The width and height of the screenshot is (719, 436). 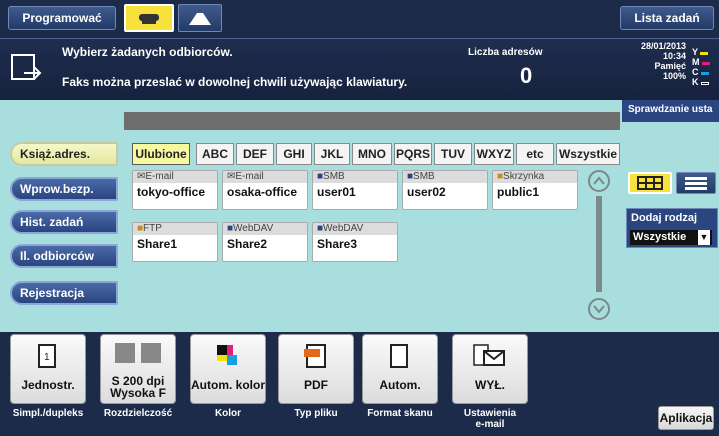 I want to click on color-caption: Kolor, so click(x=228, y=413).